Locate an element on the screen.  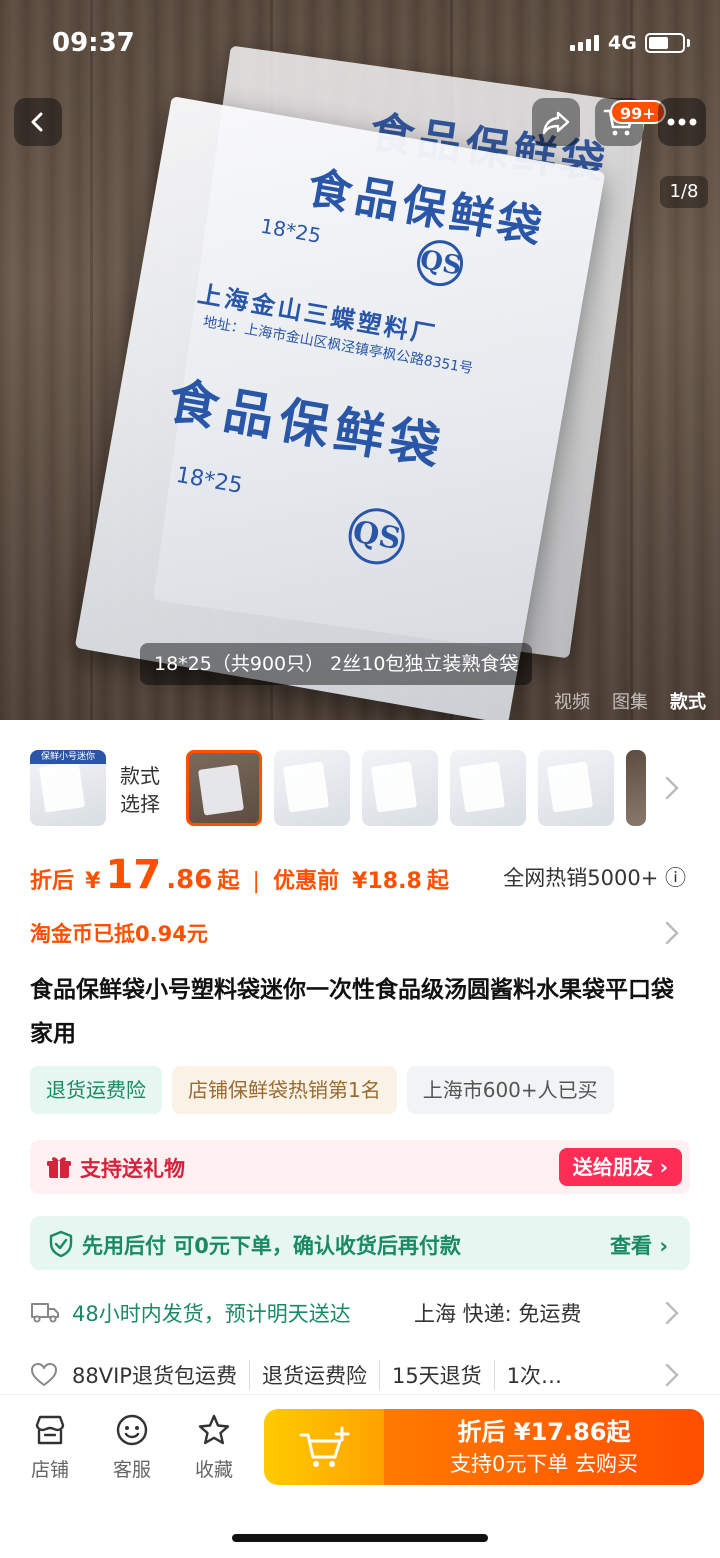
share-icon is located at coordinates (556, 123).